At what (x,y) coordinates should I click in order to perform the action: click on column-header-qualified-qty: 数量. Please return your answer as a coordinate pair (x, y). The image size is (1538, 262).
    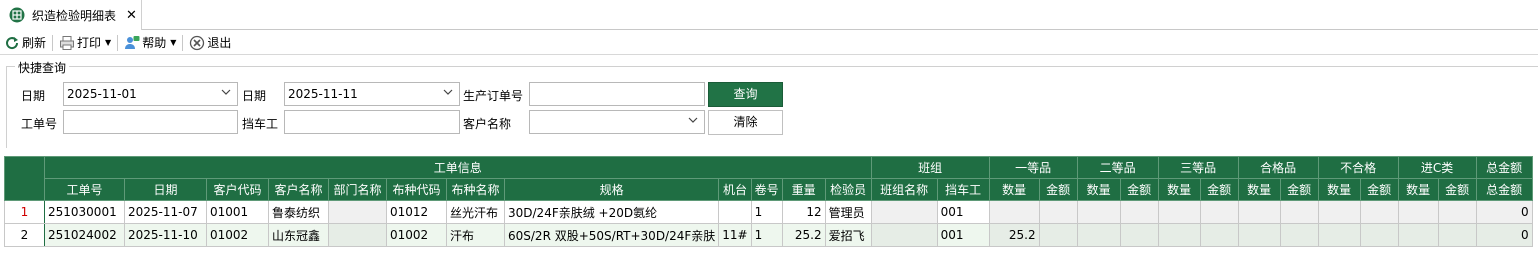
    Looking at the image, I should click on (1259, 189).